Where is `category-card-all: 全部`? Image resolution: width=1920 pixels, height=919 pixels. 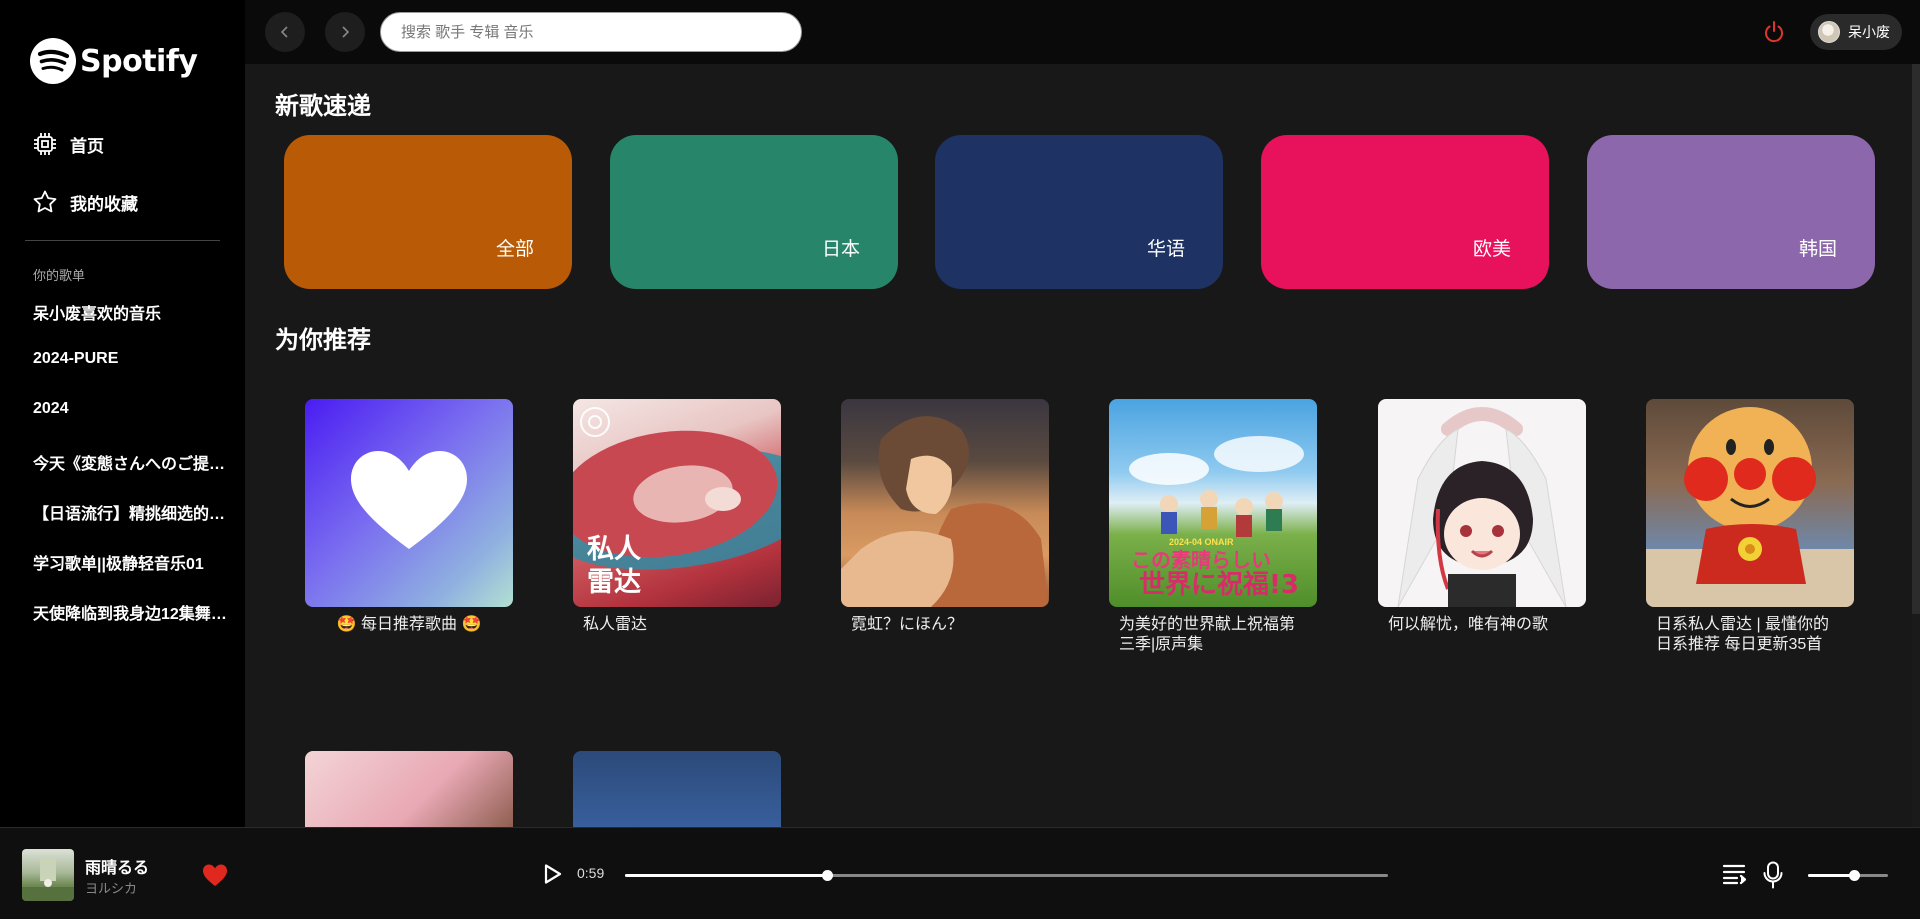 category-card-all: 全部 is located at coordinates (428, 212).